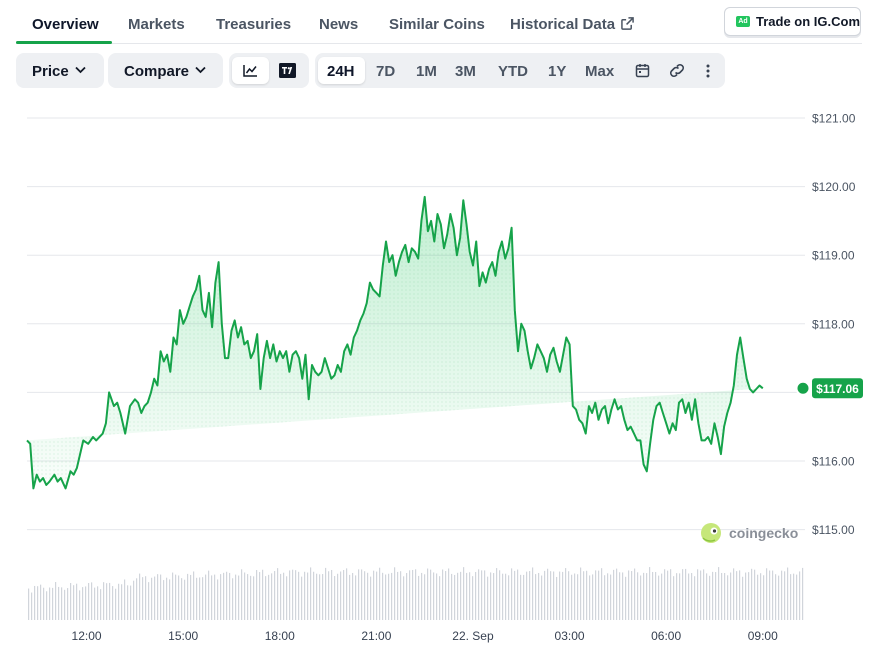 Image resolution: width=873 pixels, height=647 pixels. What do you see at coordinates (833, 256) in the screenshot?
I see `y-tick-label: $119.00` at bounding box center [833, 256].